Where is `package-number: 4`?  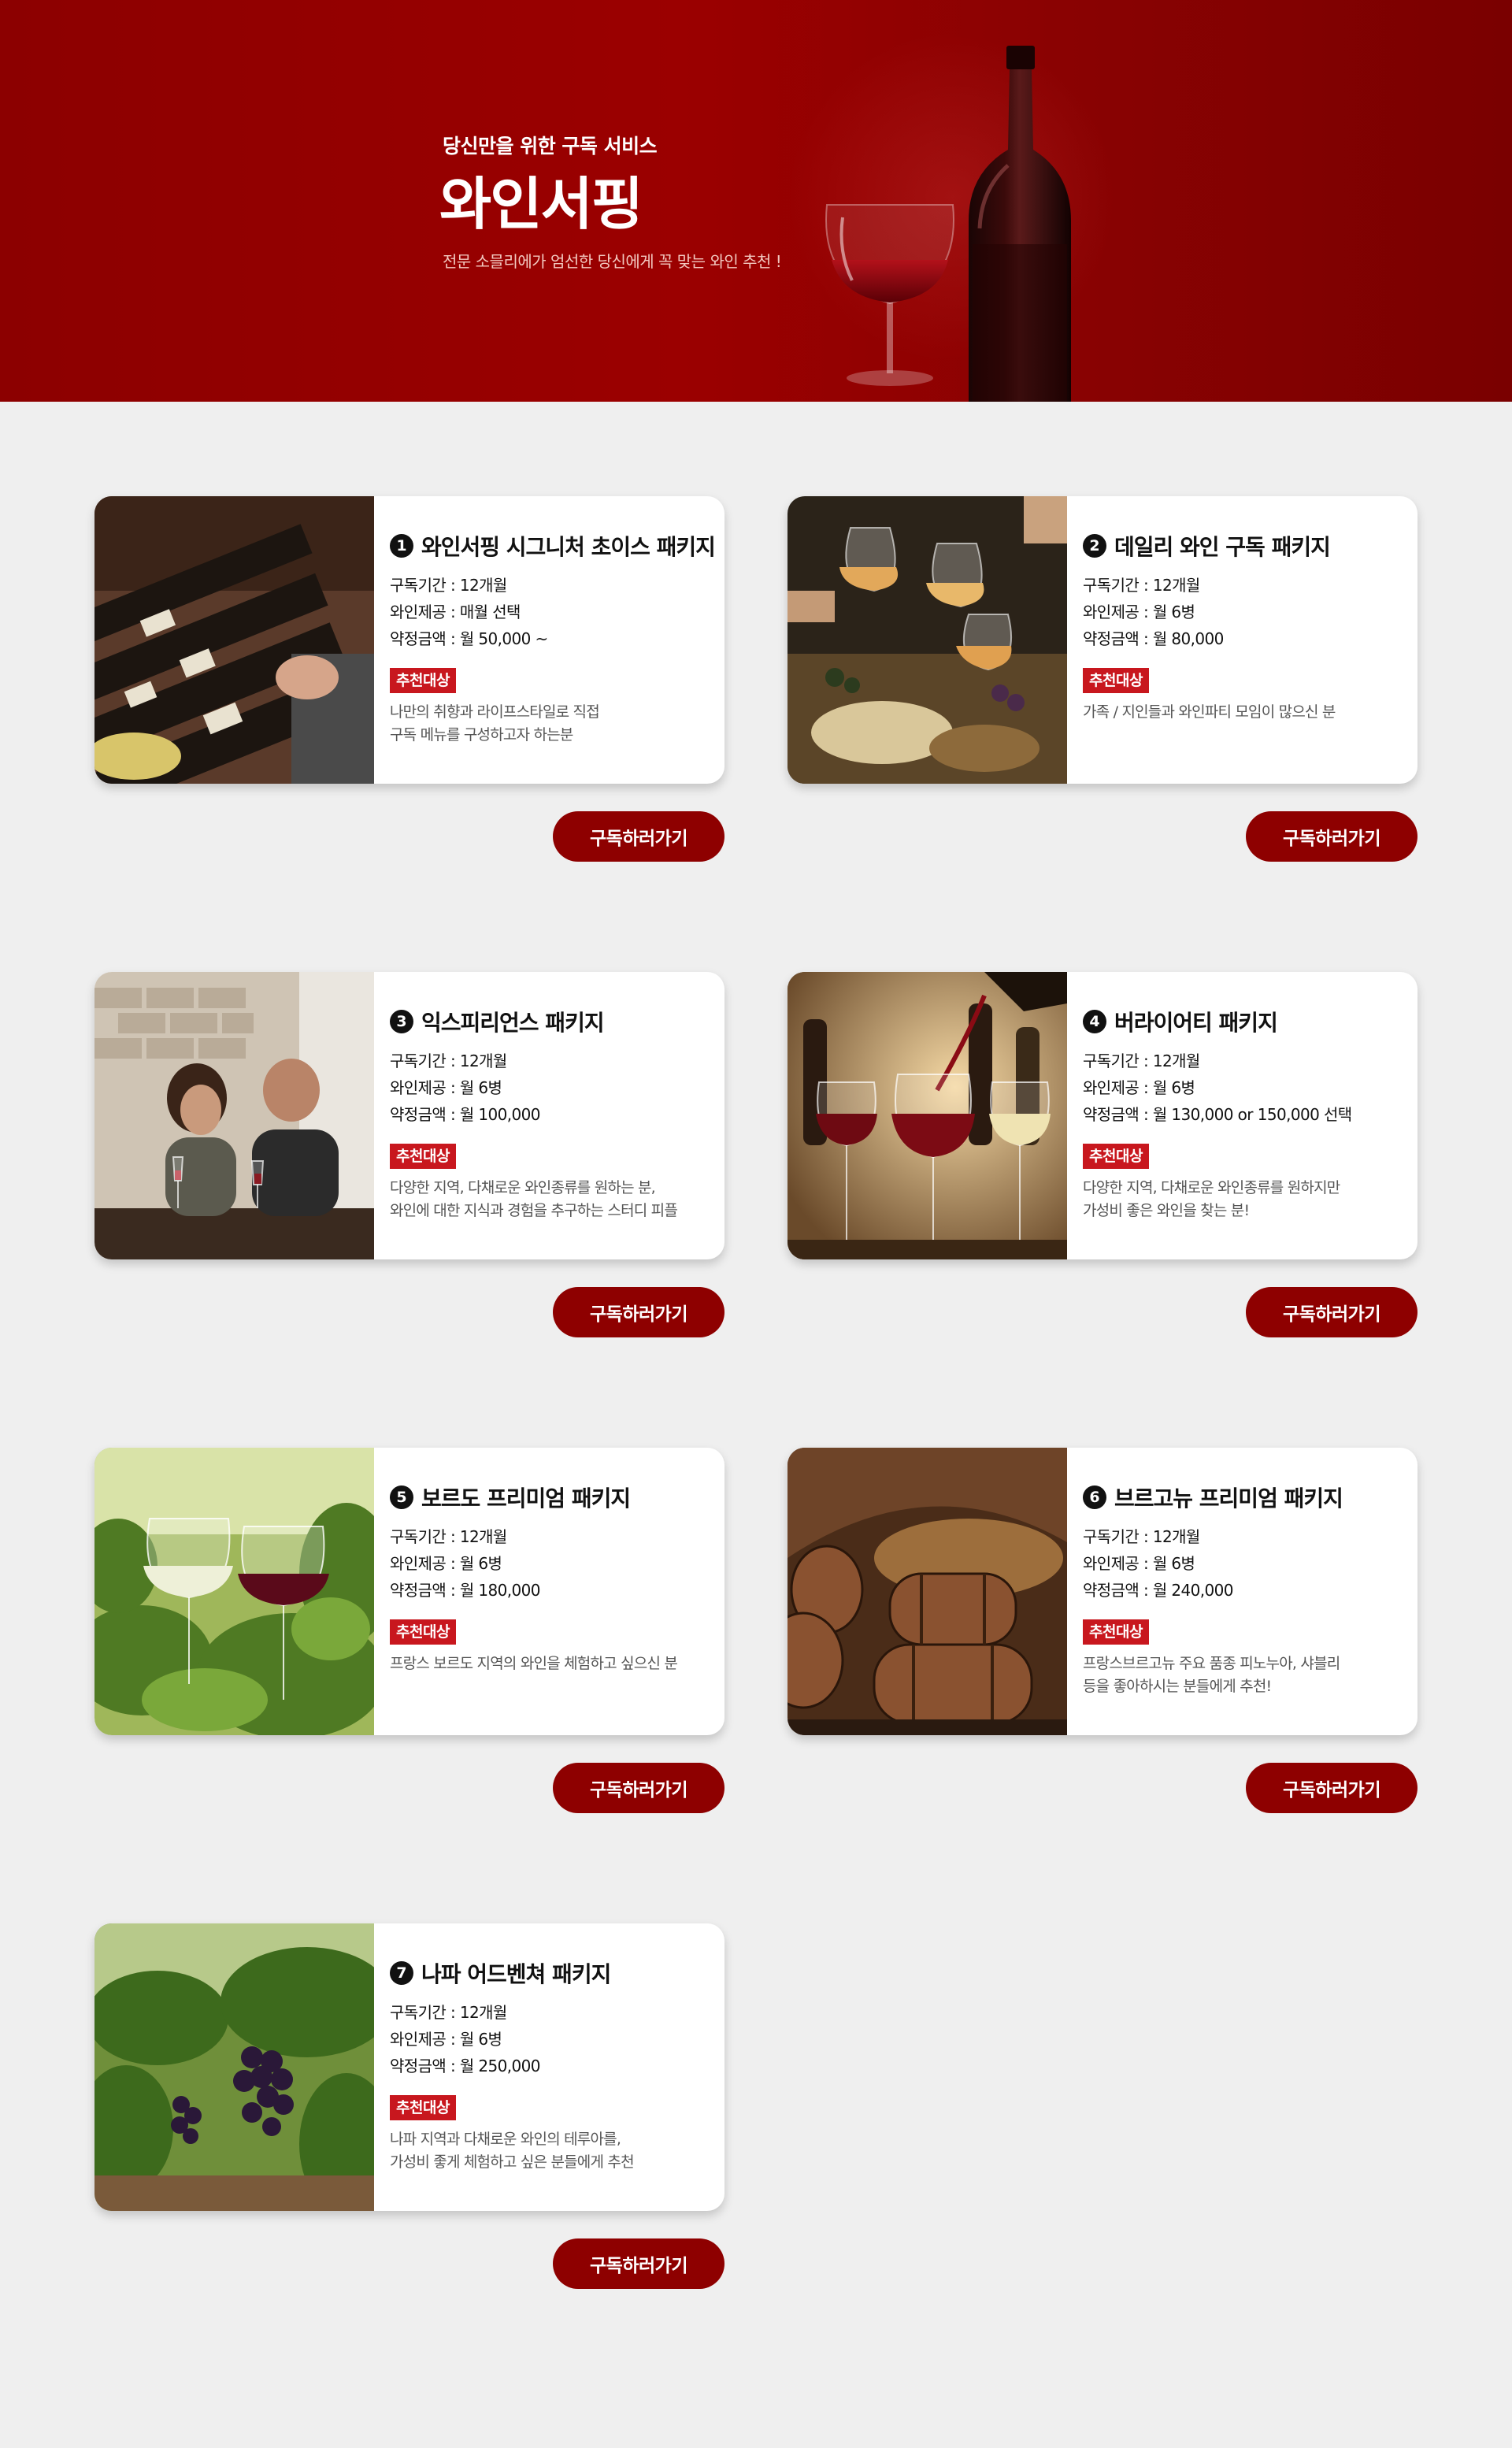
package-number: 4 is located at coordinates (1094, 1021).